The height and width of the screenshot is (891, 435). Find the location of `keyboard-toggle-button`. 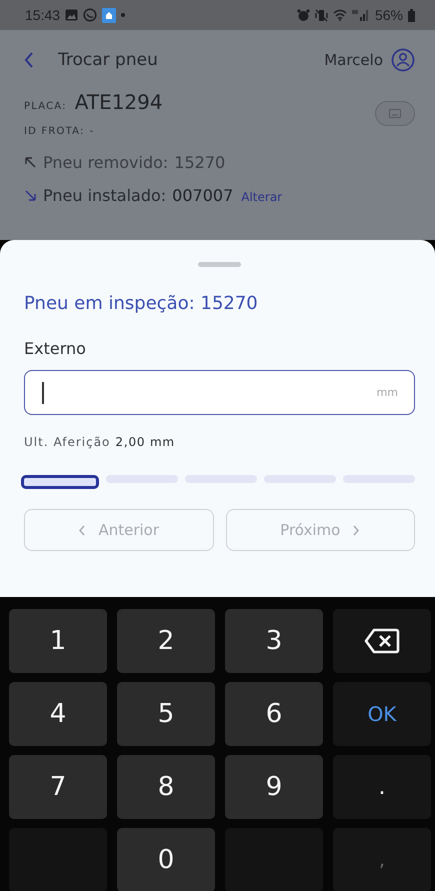

keyboard-toggle-button is located at coordinates (395, 113).